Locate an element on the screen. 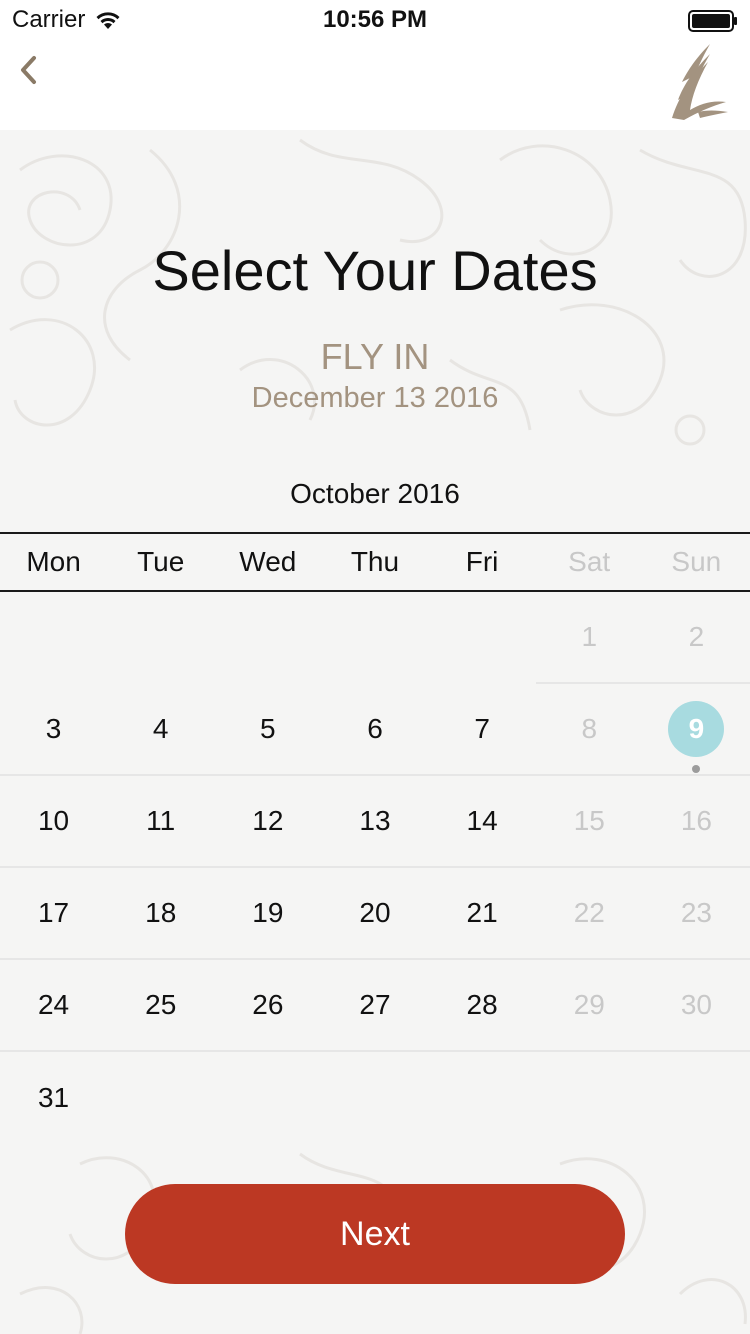  calendar-day-number: 13 is located at coordinates (375, 820).